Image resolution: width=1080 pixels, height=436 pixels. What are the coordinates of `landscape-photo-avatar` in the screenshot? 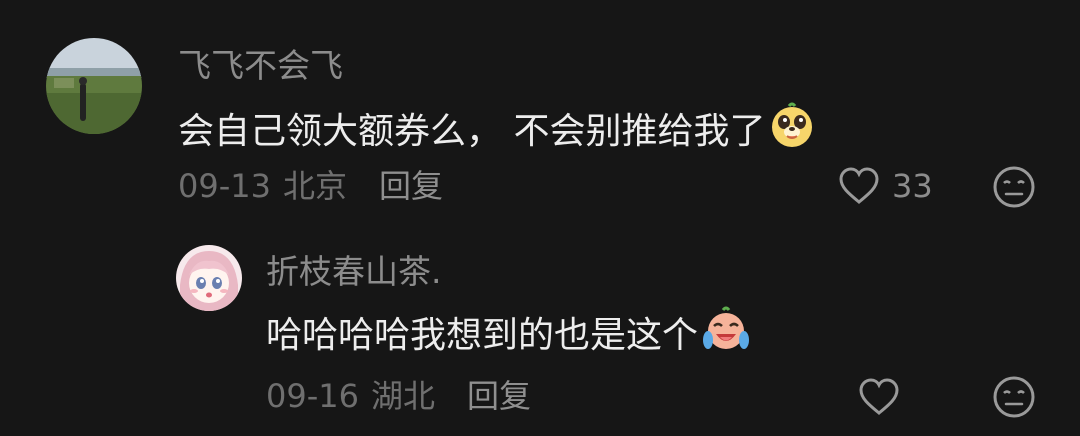 It's located at (94, 86).